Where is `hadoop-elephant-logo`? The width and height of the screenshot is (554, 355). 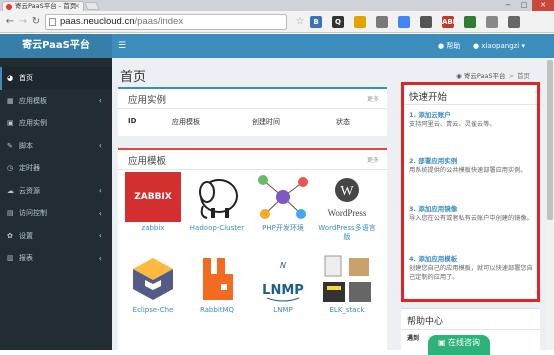
hadoop-elephant-logo is located at coordinates (218, 199).